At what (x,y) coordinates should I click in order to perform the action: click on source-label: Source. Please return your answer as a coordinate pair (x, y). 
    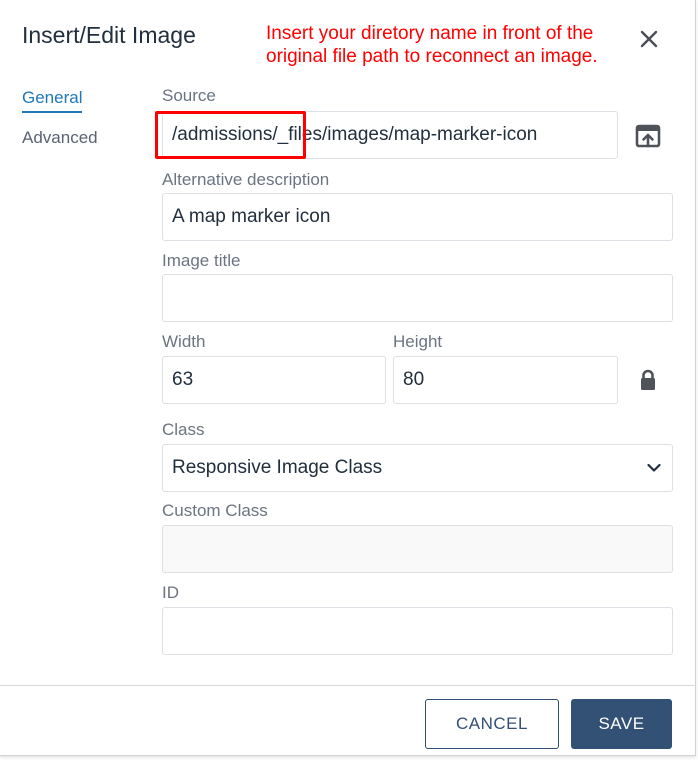
    Looking at the image, I should click on (189, 95).